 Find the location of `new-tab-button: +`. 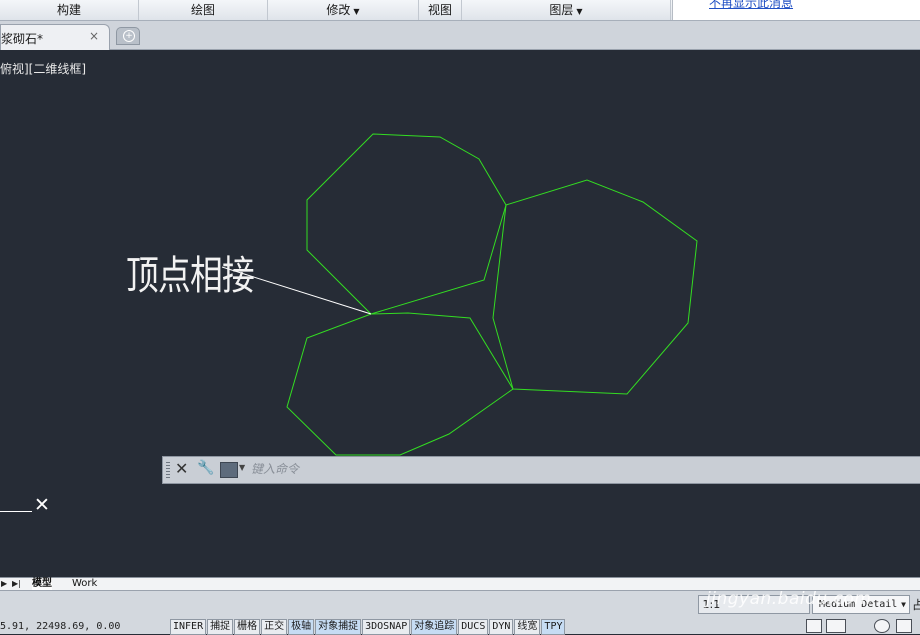

new-tab-button: + is located at coordinates (128, 36).